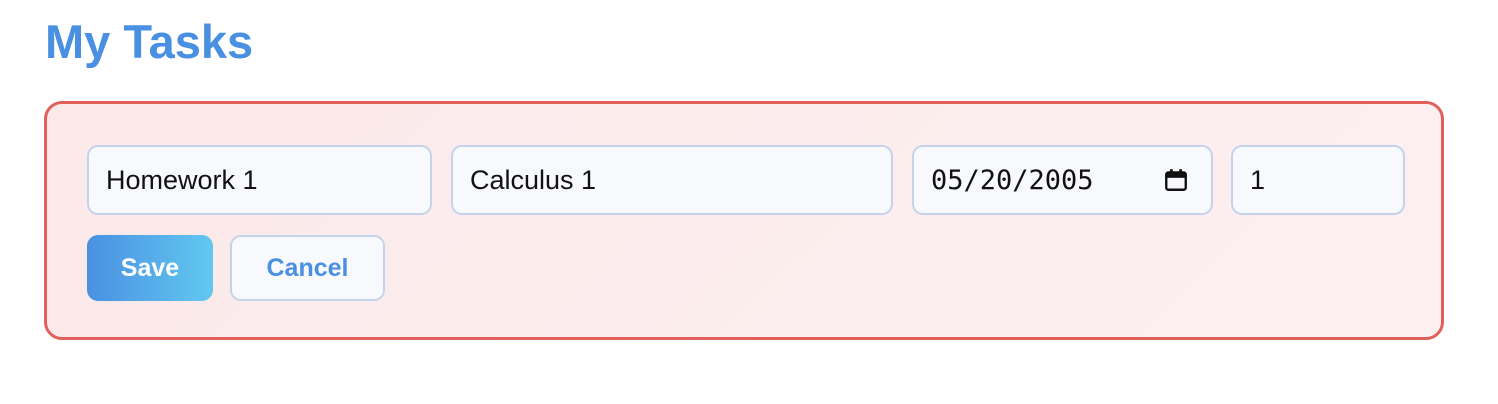 The width and height of the screenshot is (1498, 404). I want to click on calendar-icon, so click(1176, 180).